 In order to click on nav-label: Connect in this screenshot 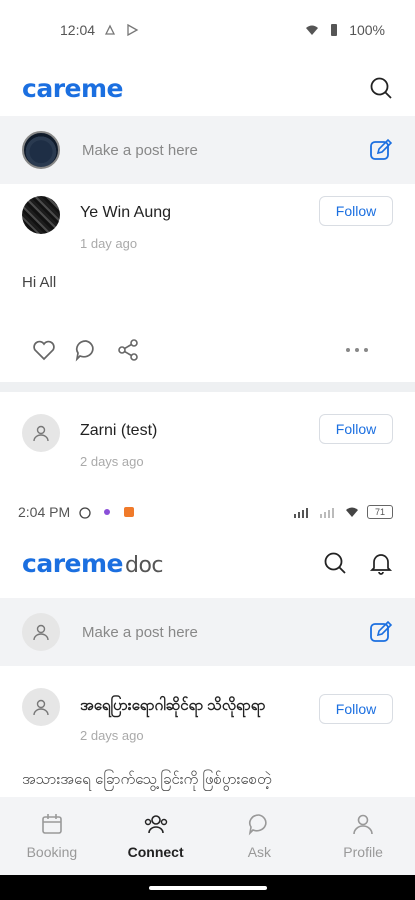, I will do `click(155, 852)`.